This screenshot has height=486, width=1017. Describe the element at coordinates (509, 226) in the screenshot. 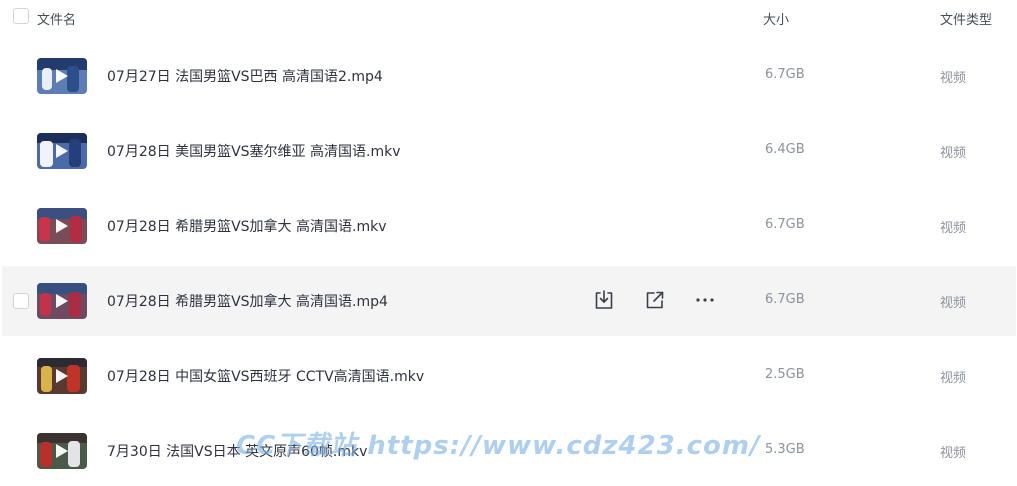

I see `file-row: 07月28日 希腊男篮VS加拿大 高清国语.mkv 6.7GB 视频` at that location.